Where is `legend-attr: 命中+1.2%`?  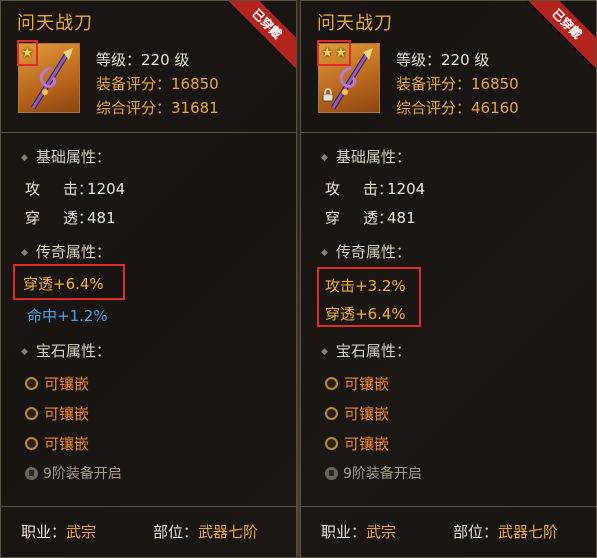
legend-attr: 命中+1.2% is located at coordinates (67, 316).